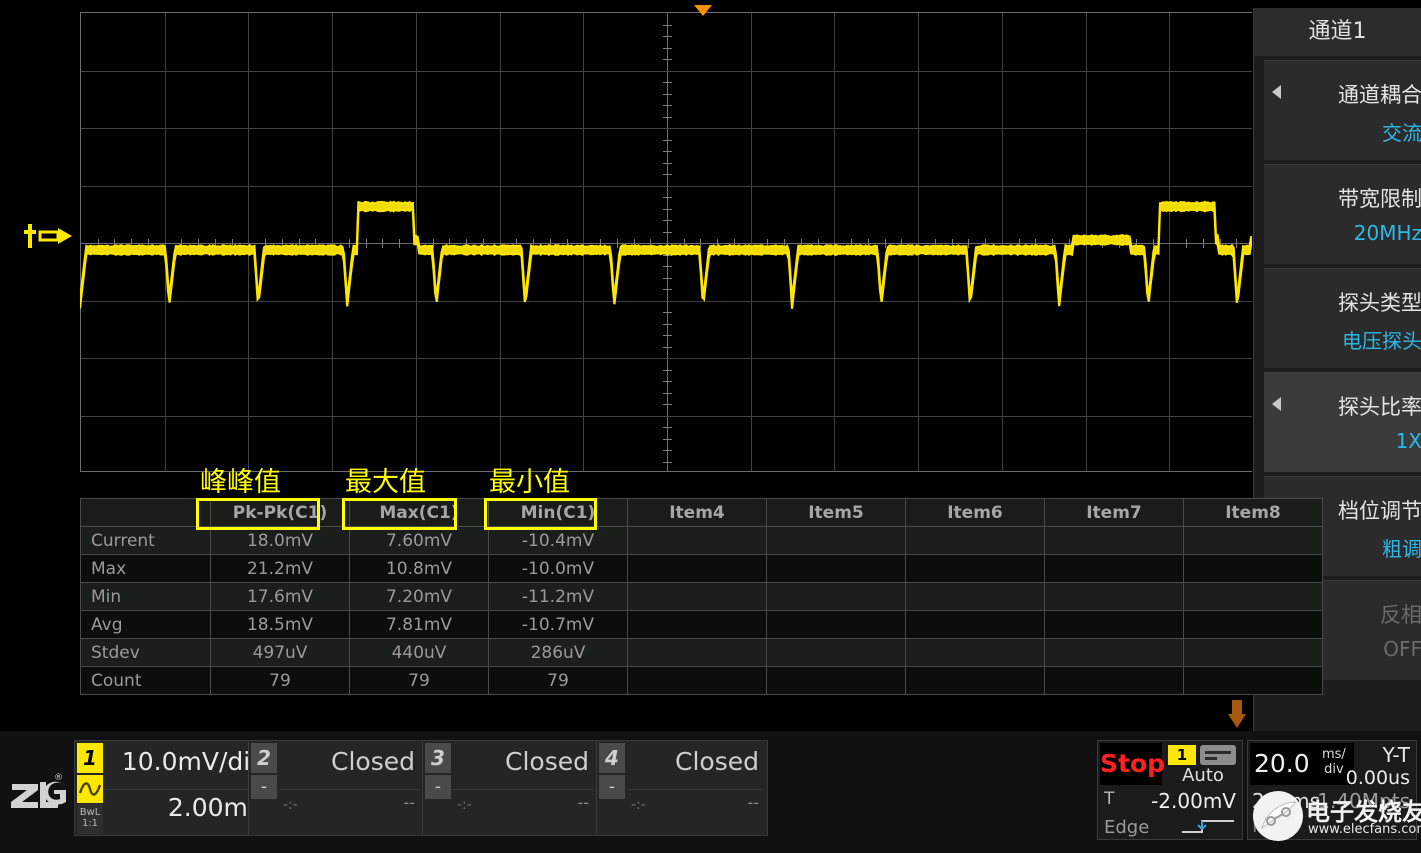 The height and width of the screenshot is (853, 1421). What do you see at coordinates (1401, 549) in the screenshot?
I see `menu-item-value: 粗调` at bounding box center [1401, 549].